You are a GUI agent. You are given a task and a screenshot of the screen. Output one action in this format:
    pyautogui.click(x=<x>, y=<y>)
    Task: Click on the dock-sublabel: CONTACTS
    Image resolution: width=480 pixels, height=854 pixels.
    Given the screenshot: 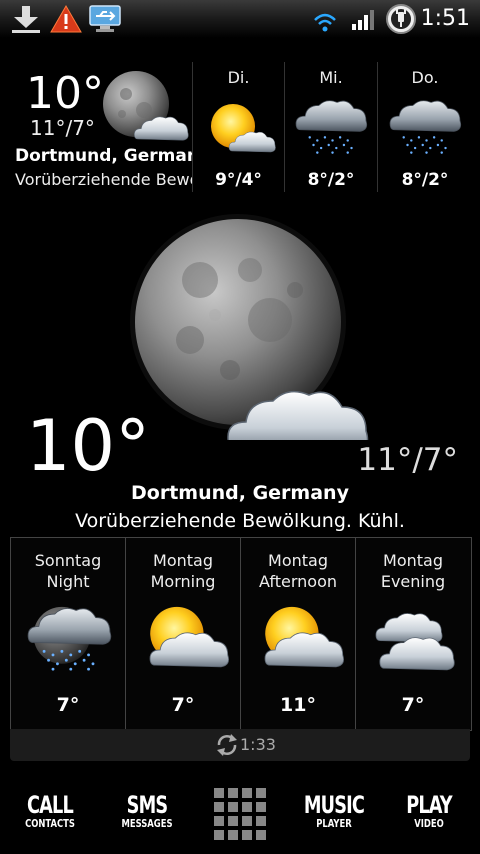 What is the action you would take?
    pyautogui.click(x=50, y=823)
    